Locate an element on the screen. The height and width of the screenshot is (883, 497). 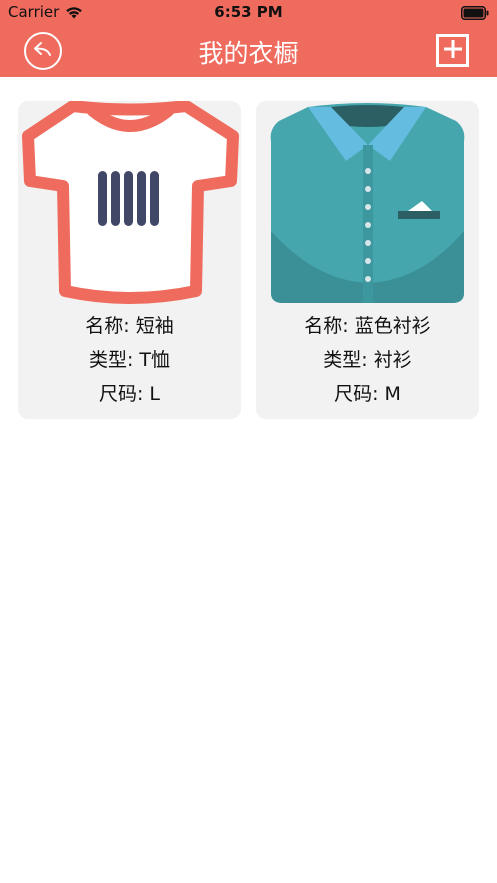
item-name: 名称: 蓝色衬衫 is located at coordinates (367, 326).